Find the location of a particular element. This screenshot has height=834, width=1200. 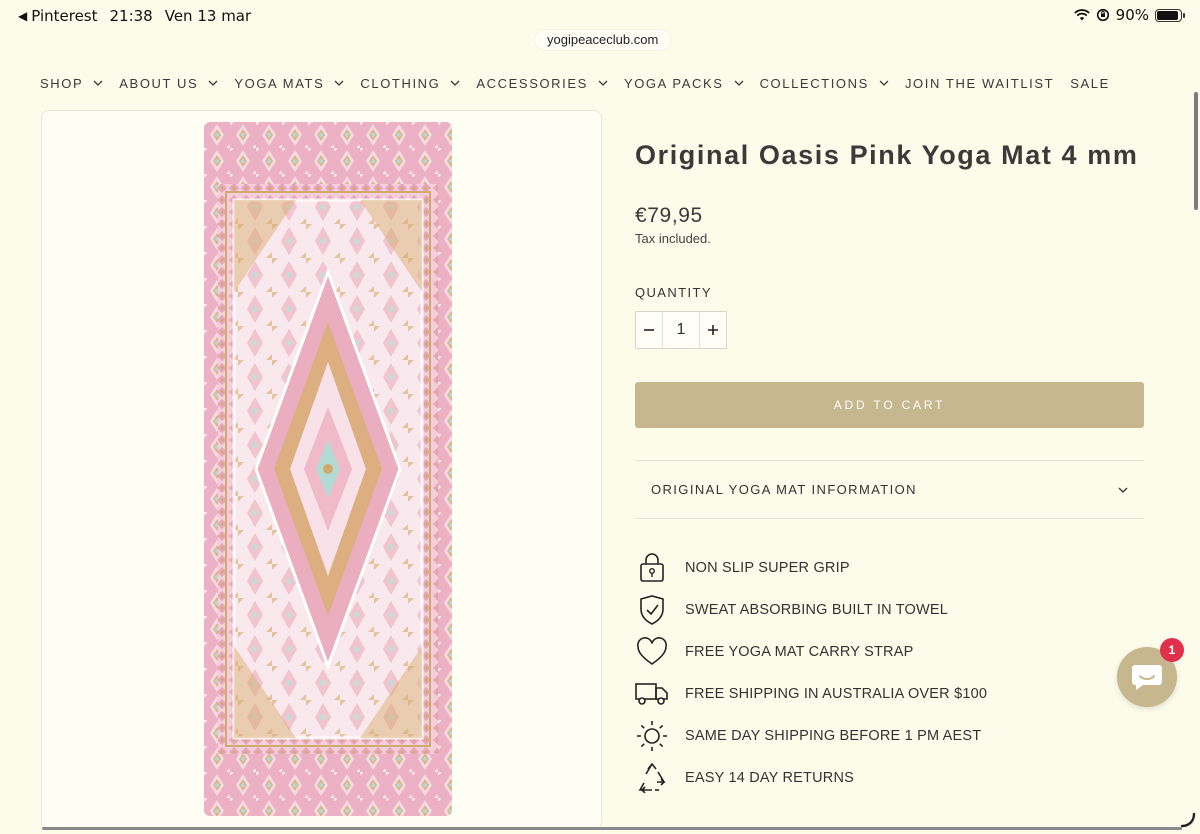

nav-item-label: SHOP is located at coordinates (62, 83).